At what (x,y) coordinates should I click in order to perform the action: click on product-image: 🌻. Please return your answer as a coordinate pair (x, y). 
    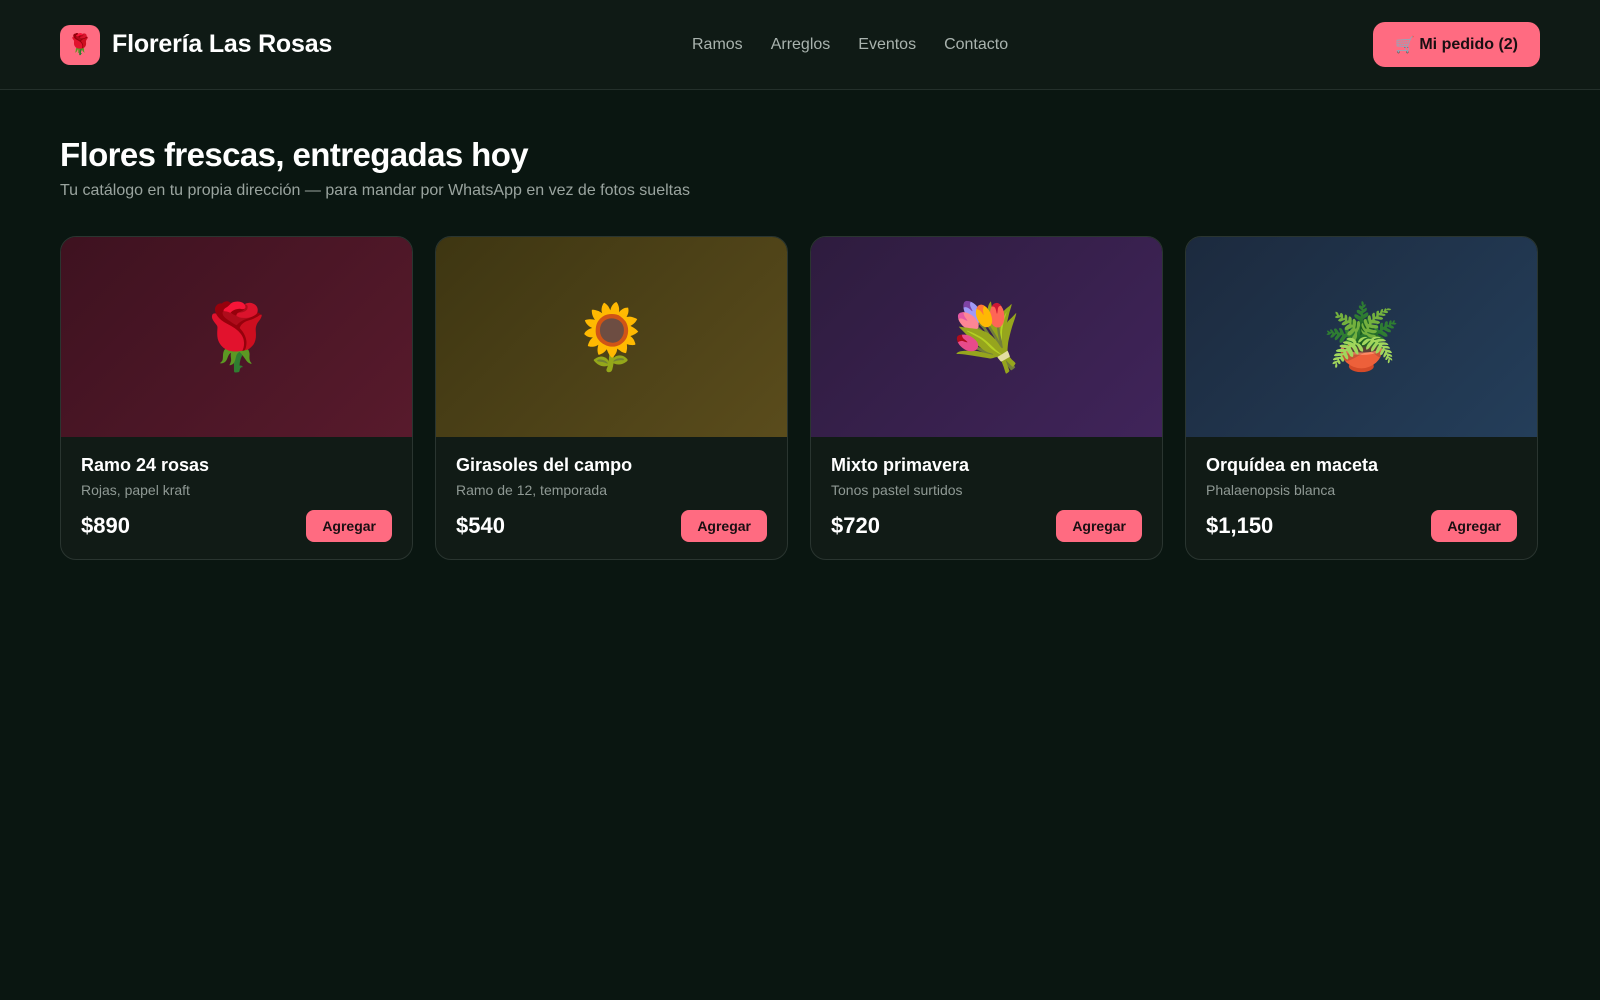
    Looking at the image, I should click on (611, 337).